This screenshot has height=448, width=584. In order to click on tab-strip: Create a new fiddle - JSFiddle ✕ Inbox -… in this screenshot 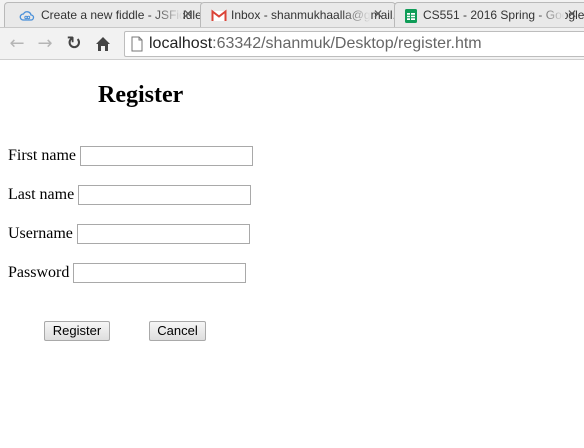, I will do `click(292, 14)`.